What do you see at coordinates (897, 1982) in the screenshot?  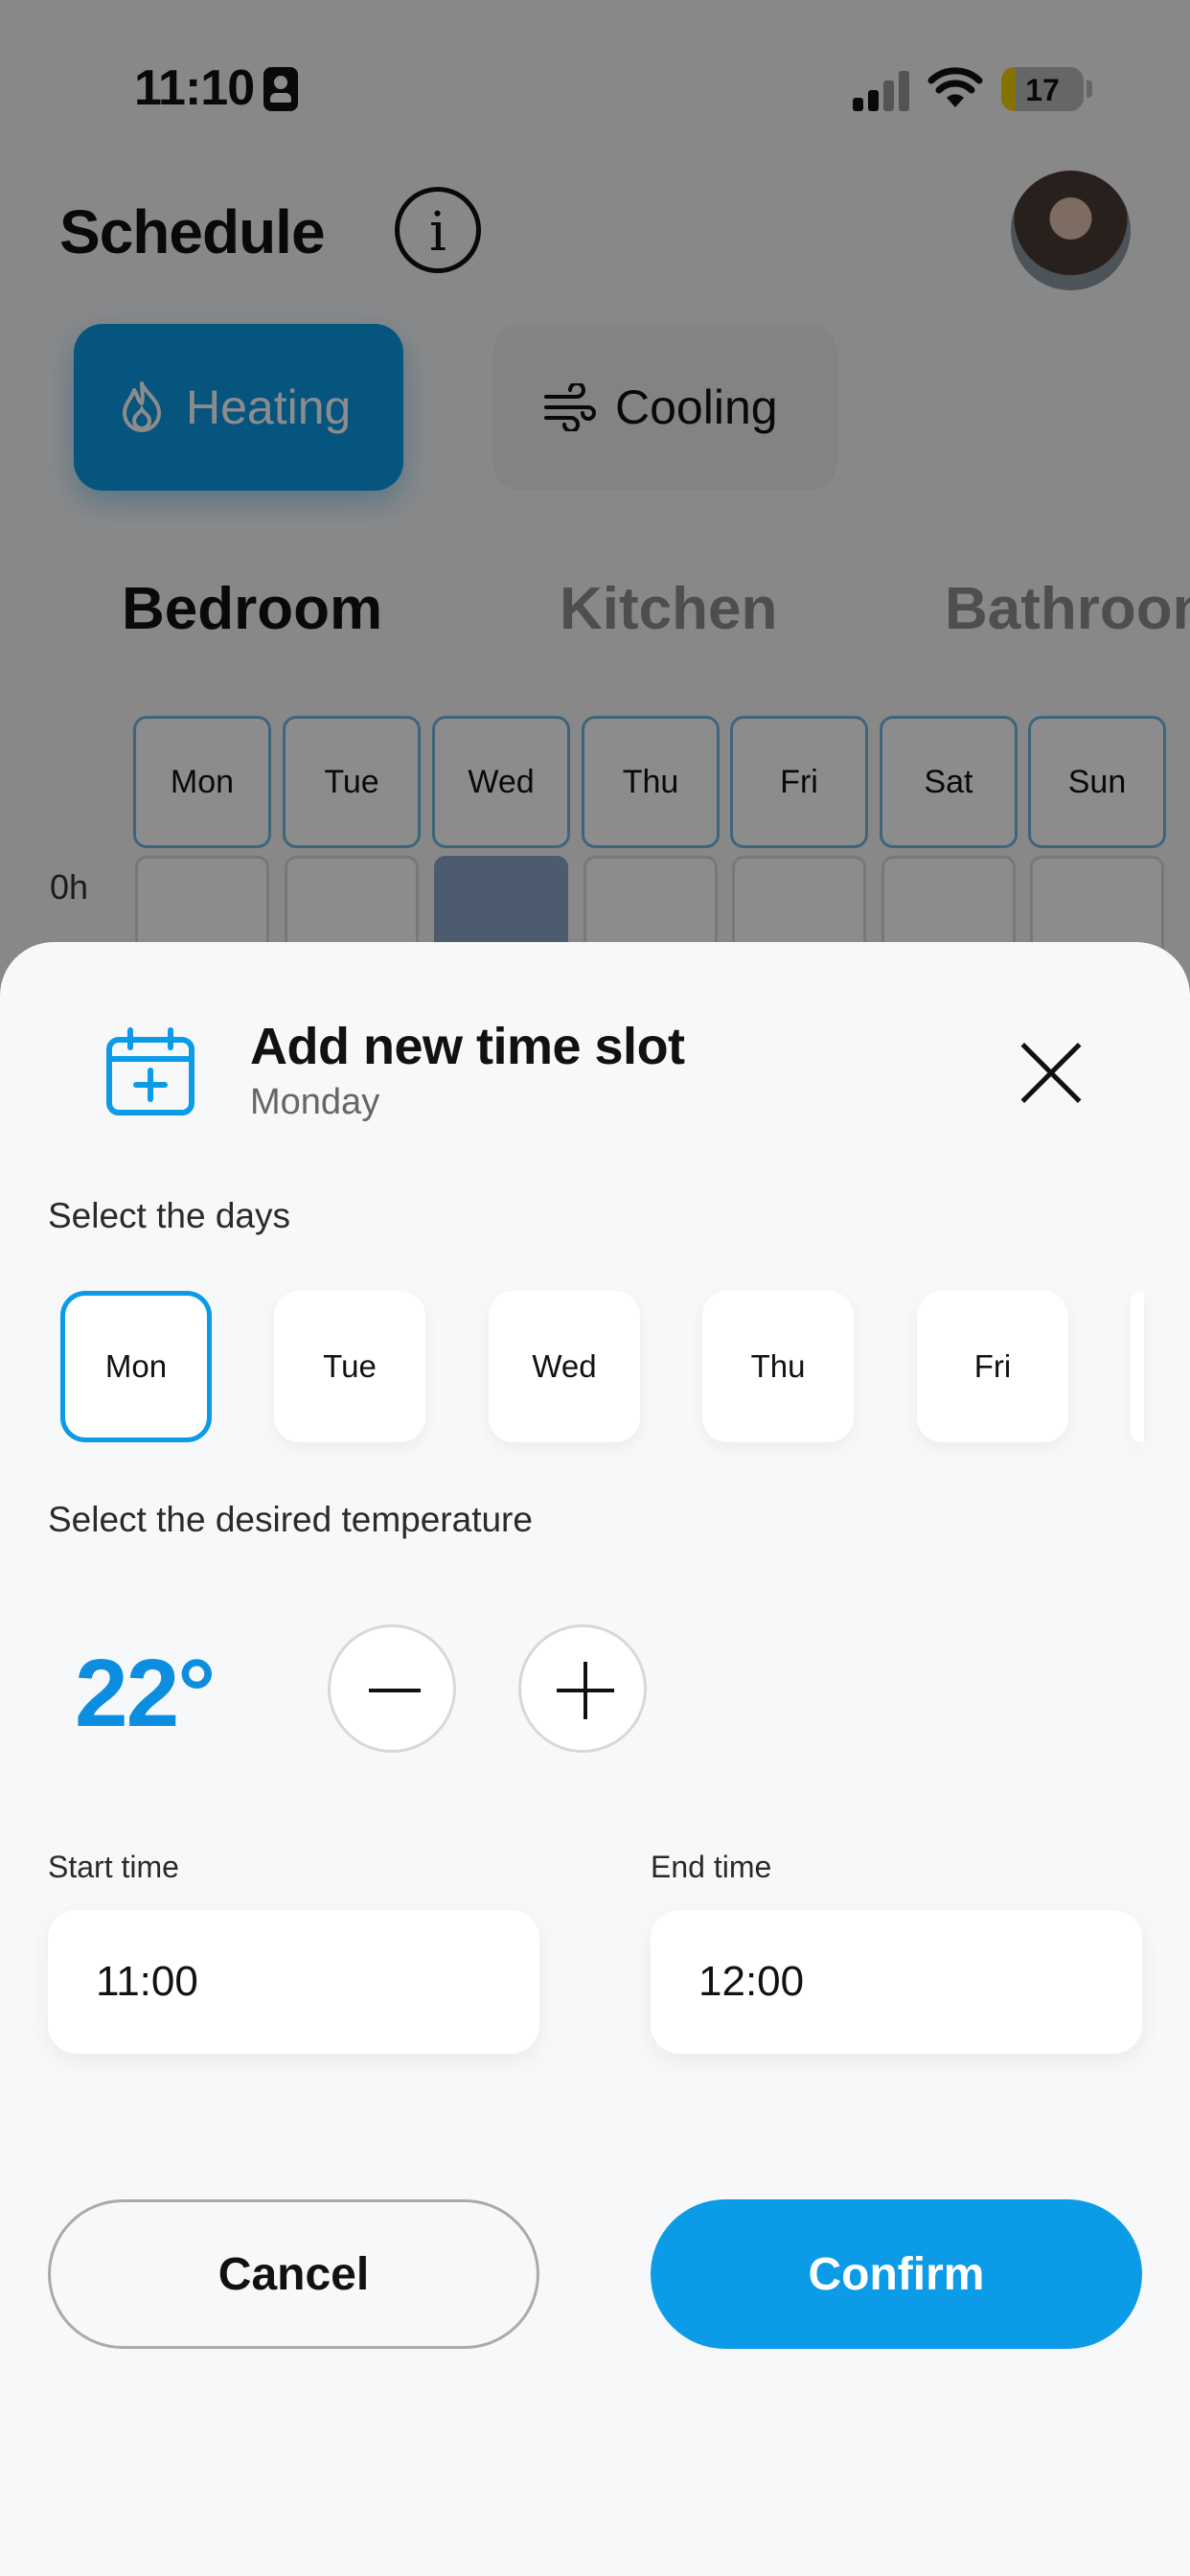 I see `end-time-field: 12:00` at bounding box center [897, 1982].